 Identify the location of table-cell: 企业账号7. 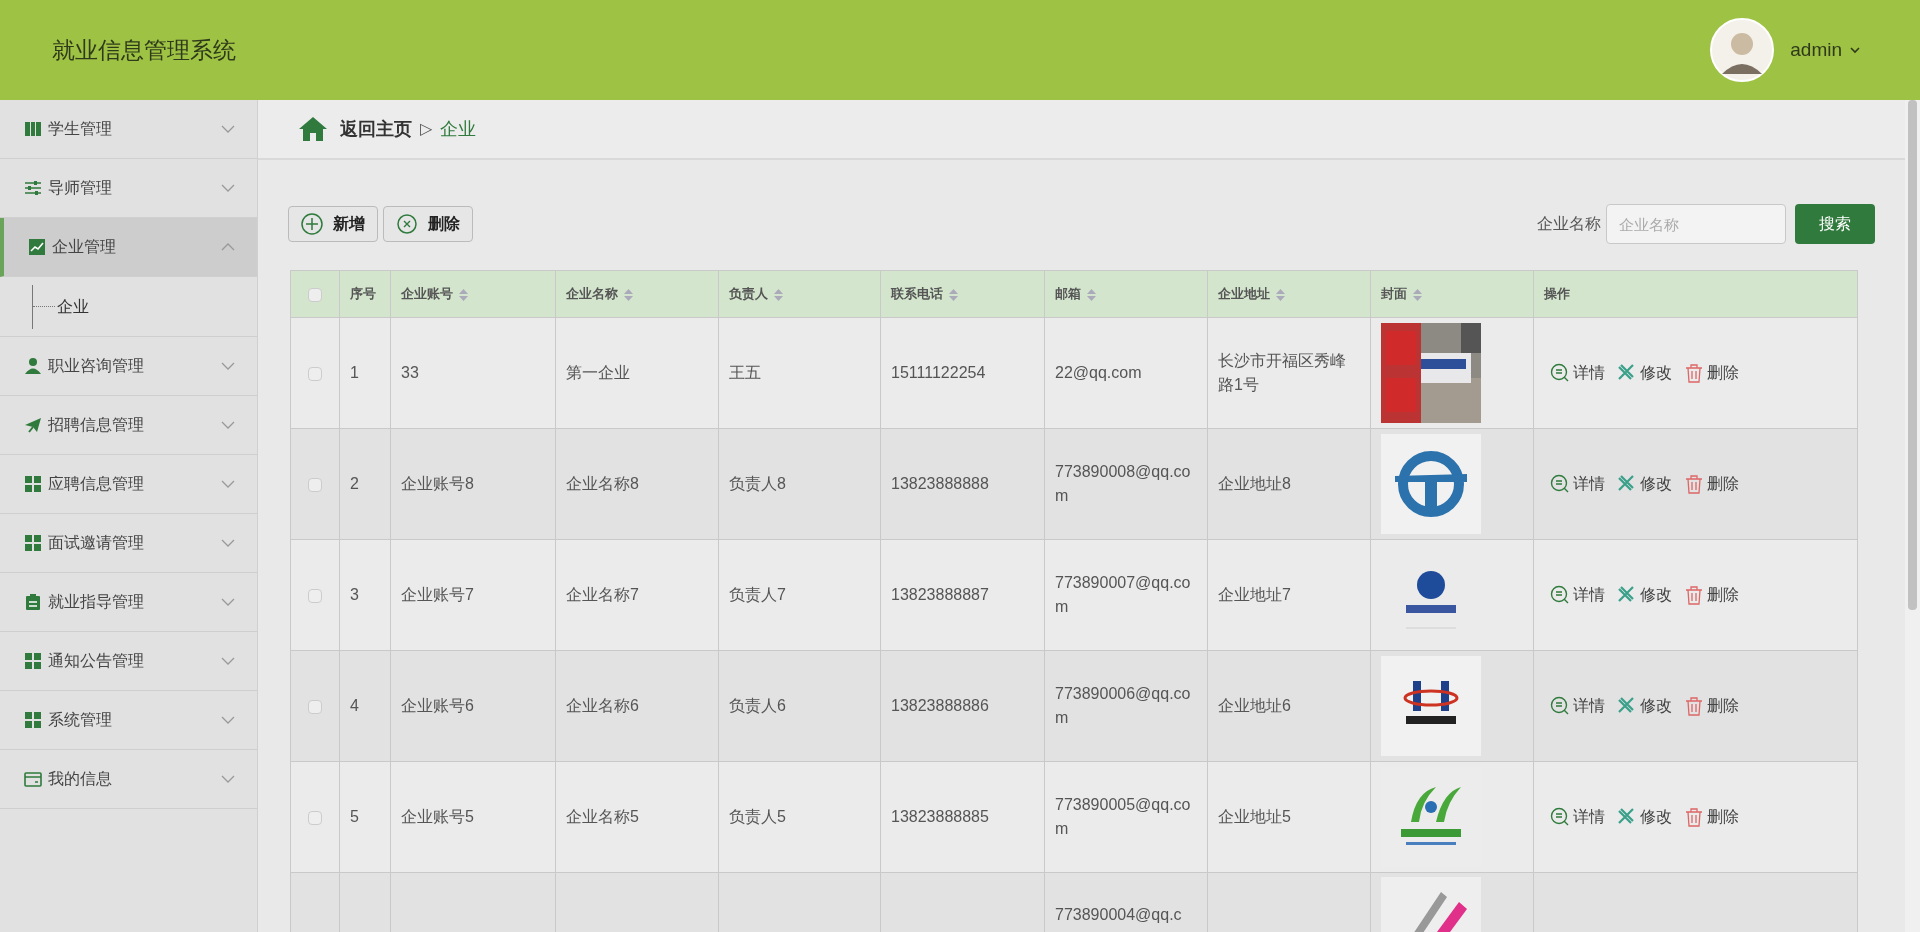
(473, 595).